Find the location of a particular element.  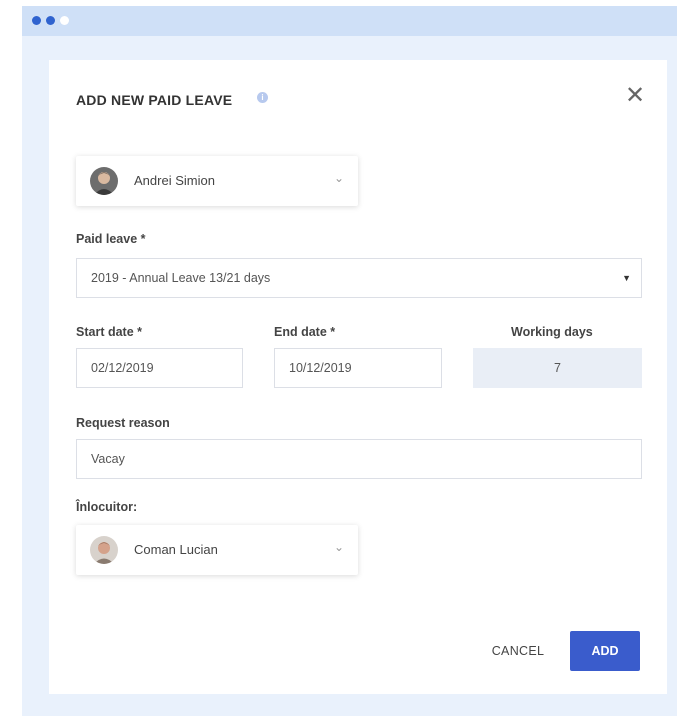

replacement-select: Coman Lucian ⌄ is located at coordinates (217, 550).